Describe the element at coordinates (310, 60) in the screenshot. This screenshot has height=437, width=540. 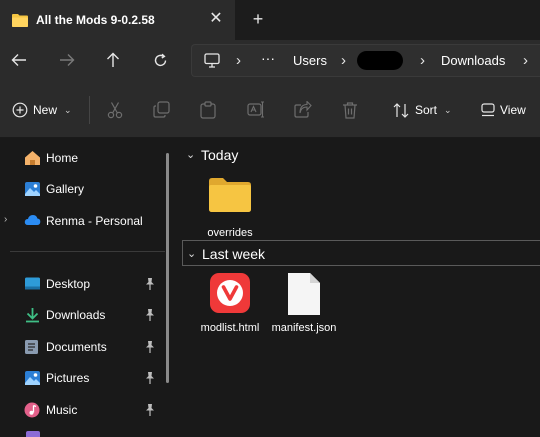
I see `breadcrumb-users: Users` at that location.